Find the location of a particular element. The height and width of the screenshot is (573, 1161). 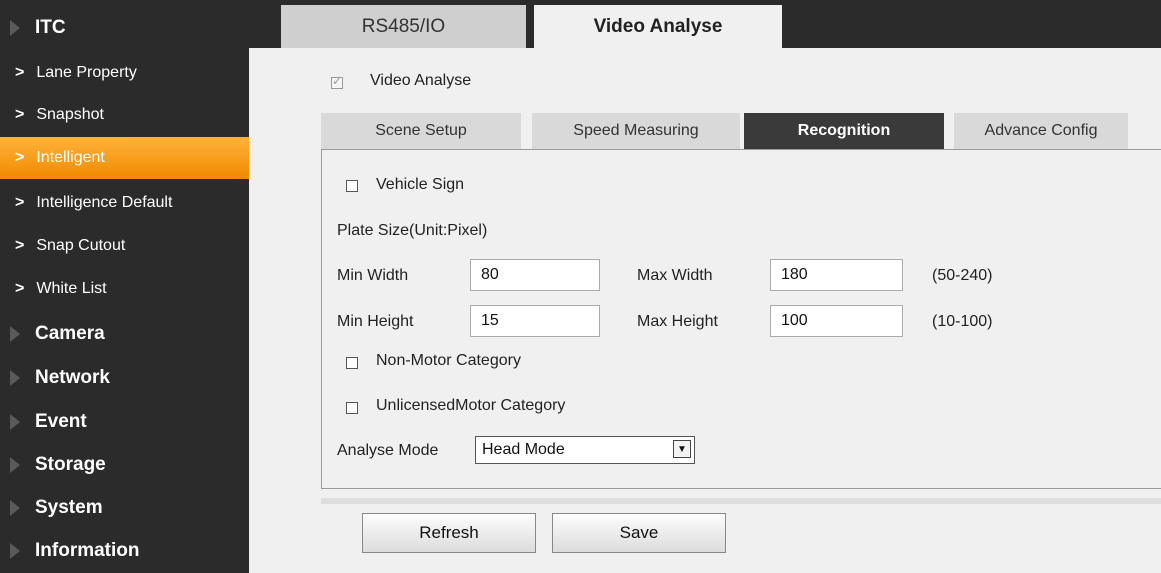

video-analyse-checkbox is located at coordinates (337, 81).